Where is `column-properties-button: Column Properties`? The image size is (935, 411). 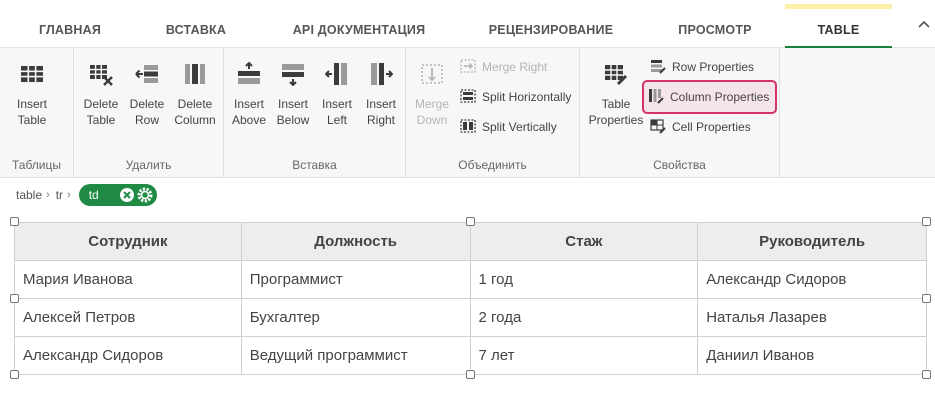 column-properties-button: Column Properties is located at coordinates (710, 97).